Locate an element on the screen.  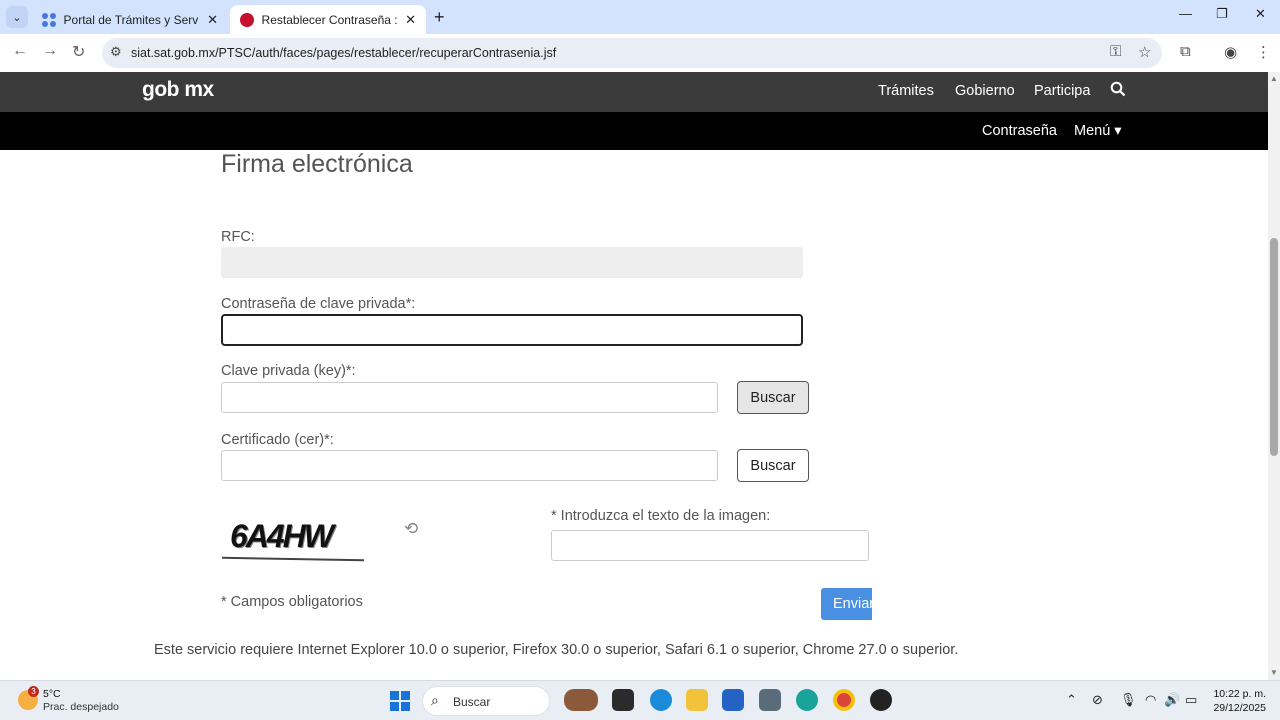
file-explorer-icon is located at coordinates (697, 700).